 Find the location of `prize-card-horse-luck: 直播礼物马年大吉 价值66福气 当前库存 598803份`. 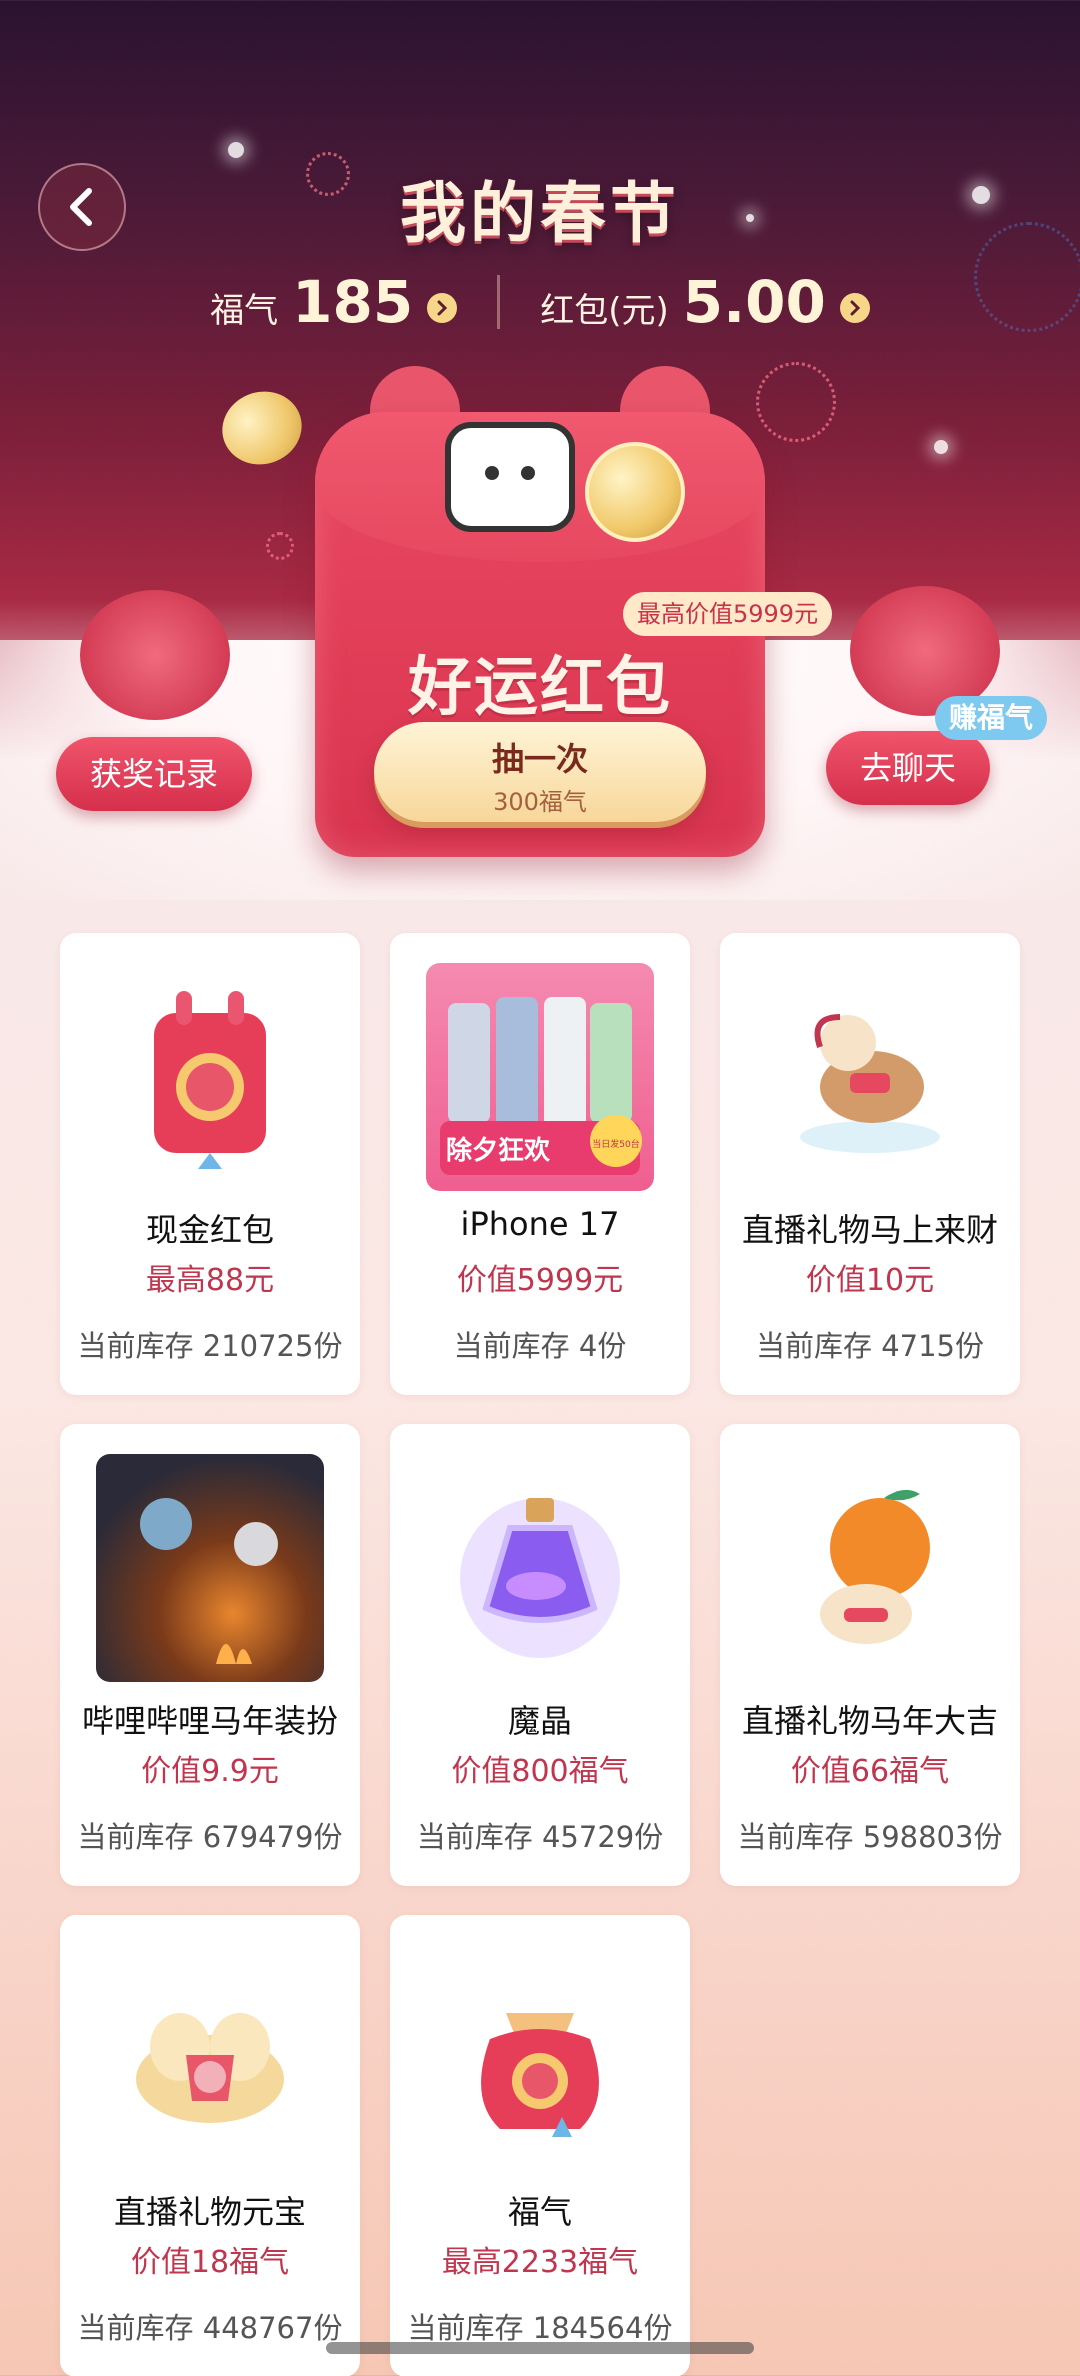

prize-card-horse-luck: 直播礼物马年大吉 价值66福气 当前库存 598803份 is located at coordinates (870, 1655).